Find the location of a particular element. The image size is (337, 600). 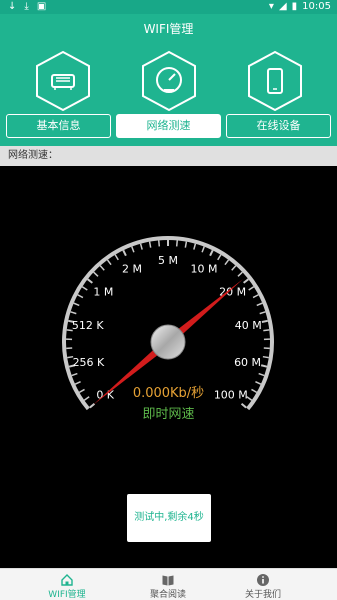

download-icon: ⤓ is located at coordinates (26, 6).